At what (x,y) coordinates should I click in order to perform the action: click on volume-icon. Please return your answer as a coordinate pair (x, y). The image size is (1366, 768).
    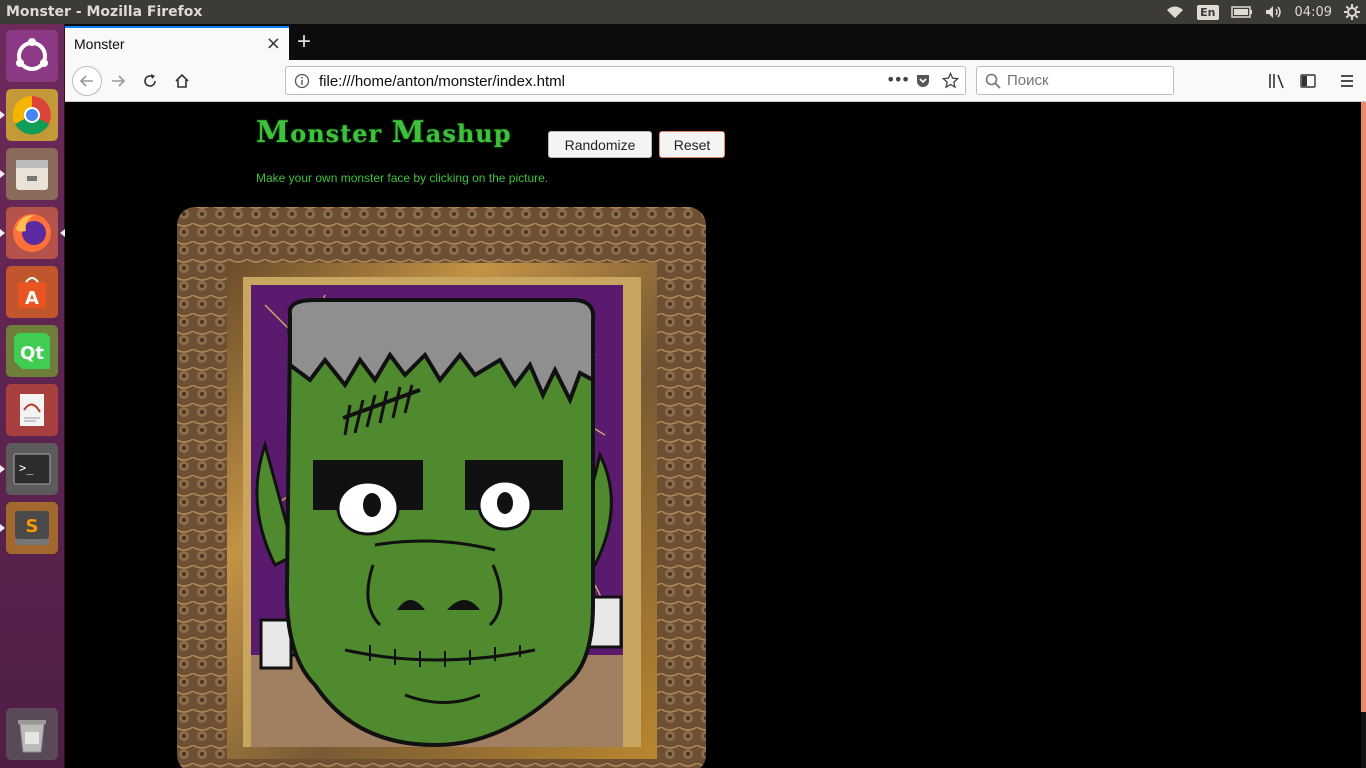
    Looking at the image, I should click on (1274, 12).